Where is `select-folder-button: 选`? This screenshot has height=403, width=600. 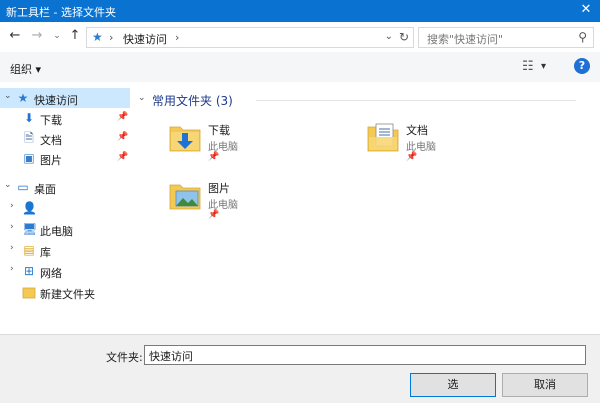 select-folder-button: 选 is located at coordinates (453, 385).